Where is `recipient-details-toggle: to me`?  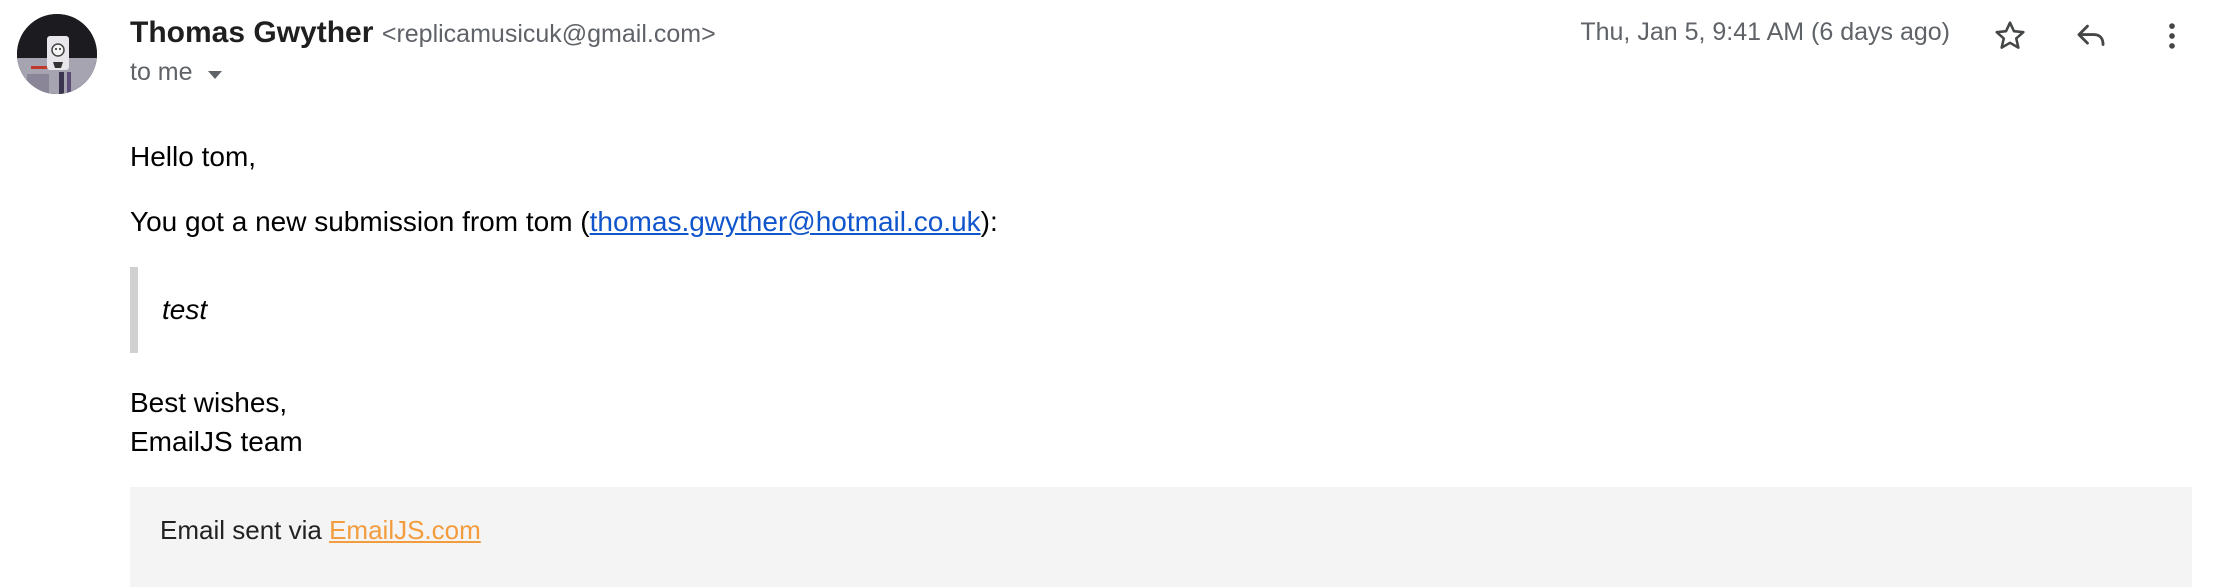 recipient-details-toggle: to me is located at coordinates (176, 72).